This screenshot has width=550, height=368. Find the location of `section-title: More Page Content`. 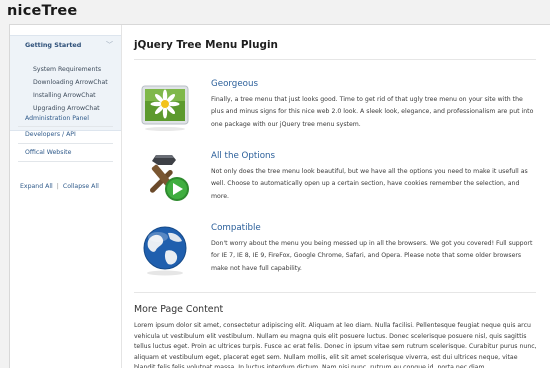

section-title: More Page Content is located at coordinates (179, 309).